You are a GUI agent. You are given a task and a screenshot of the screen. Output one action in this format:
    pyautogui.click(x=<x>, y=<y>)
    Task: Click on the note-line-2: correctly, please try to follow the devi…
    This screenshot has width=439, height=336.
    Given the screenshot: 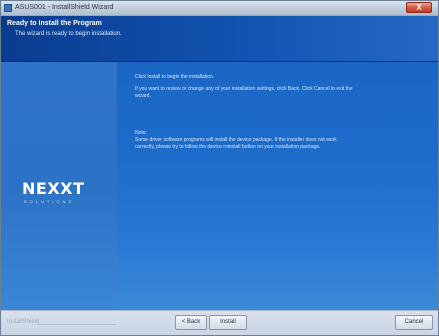 What is the action you would take?
    pyautogui.click(x=228, y=147)
    